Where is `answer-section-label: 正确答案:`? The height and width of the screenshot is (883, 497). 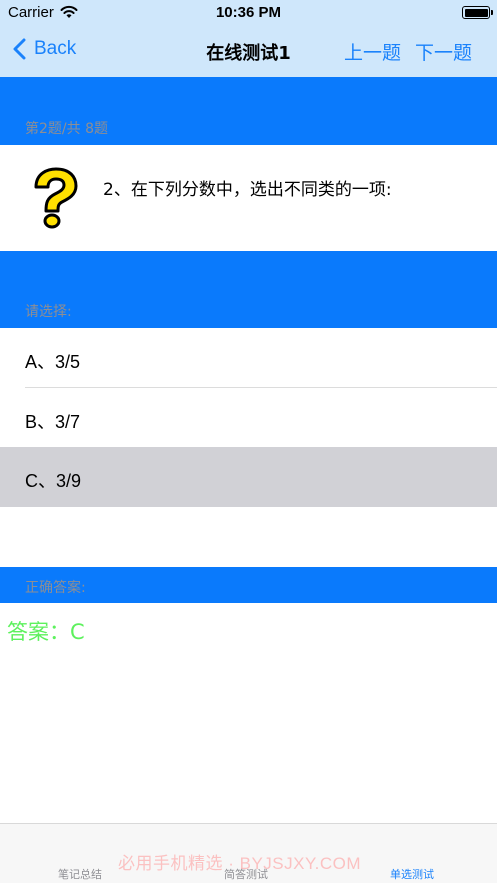
answer-section-label: 正确答案: is located at coordinates (55, 588).